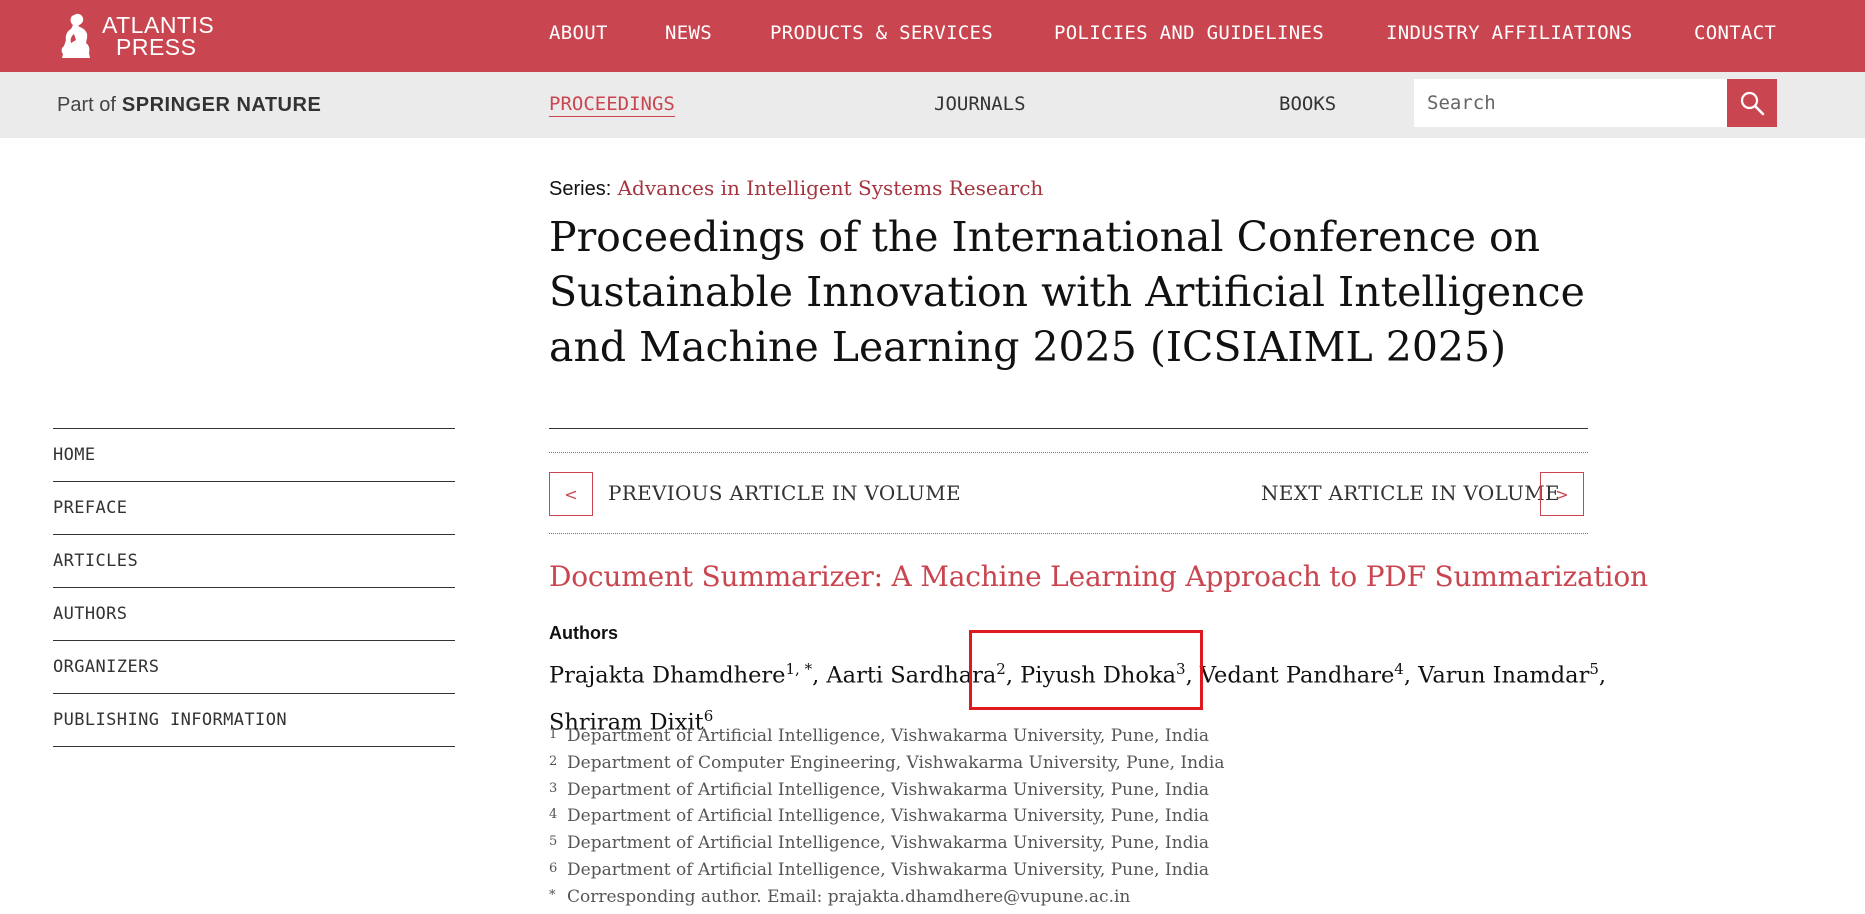  I want to click on nav-contact: CONTACT, so click(1735, 33).